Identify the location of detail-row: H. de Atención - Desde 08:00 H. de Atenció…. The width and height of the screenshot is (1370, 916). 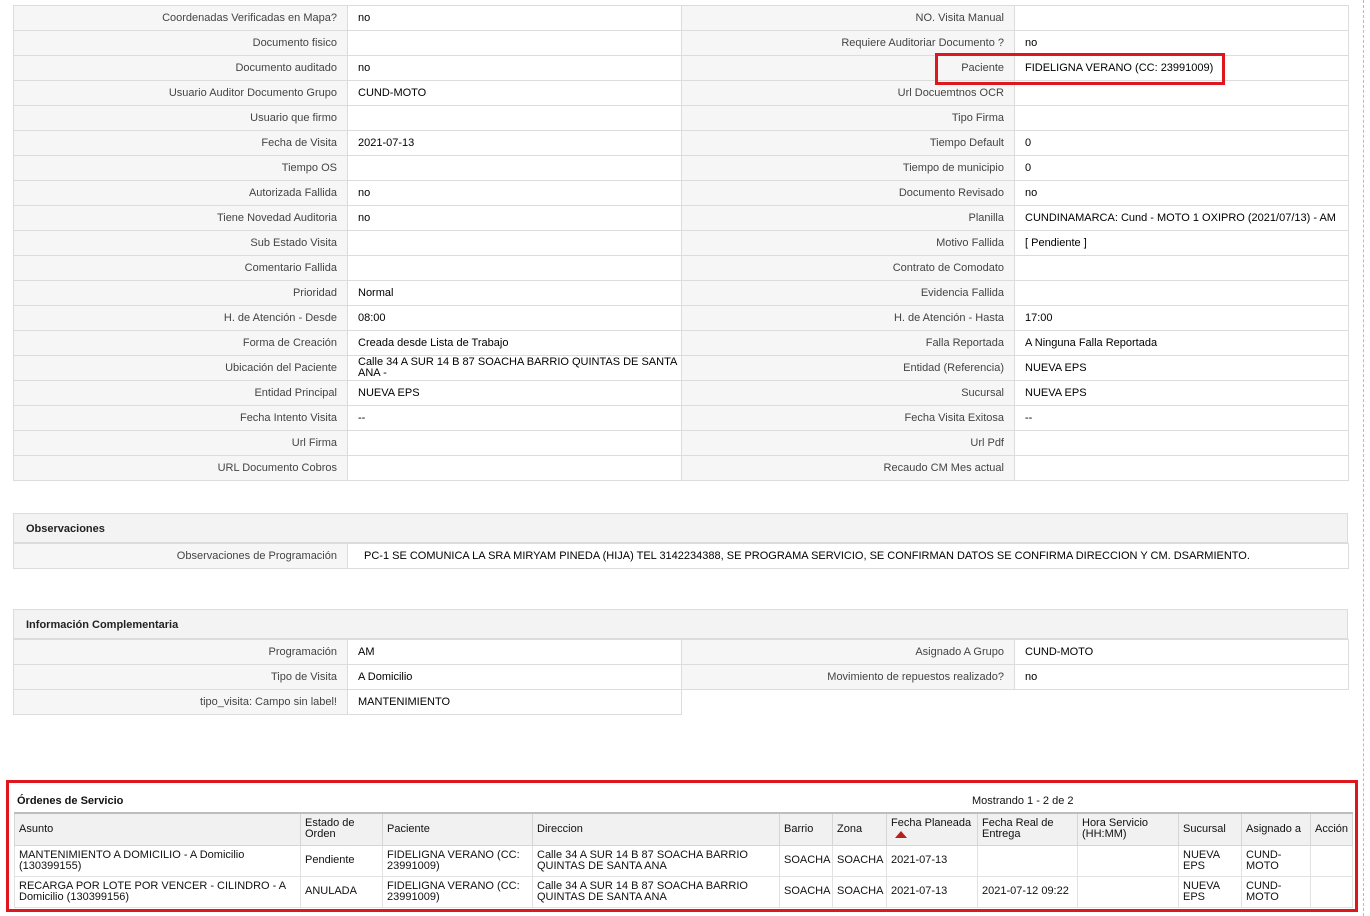
(681, 318).